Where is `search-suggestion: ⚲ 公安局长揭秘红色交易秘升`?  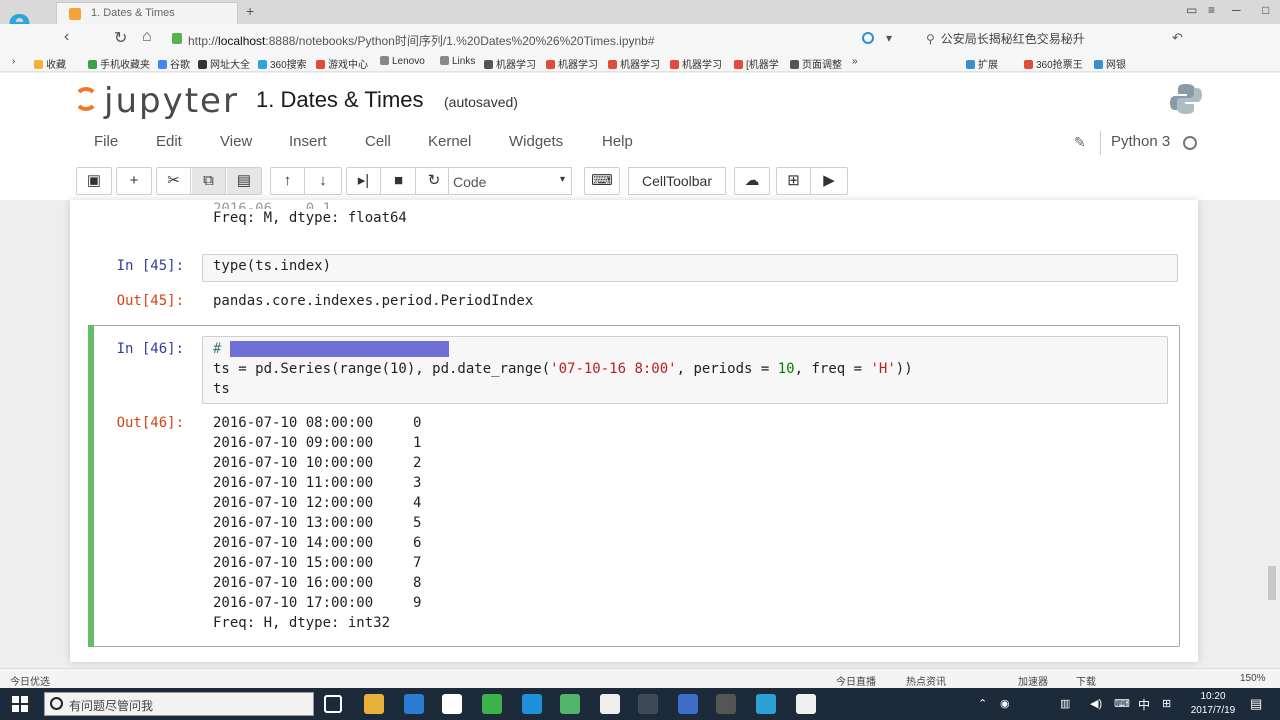
search-suggestion: ⚲ 公安局长揭秘红色交易秘升 is located at coordinates (1005, 38).